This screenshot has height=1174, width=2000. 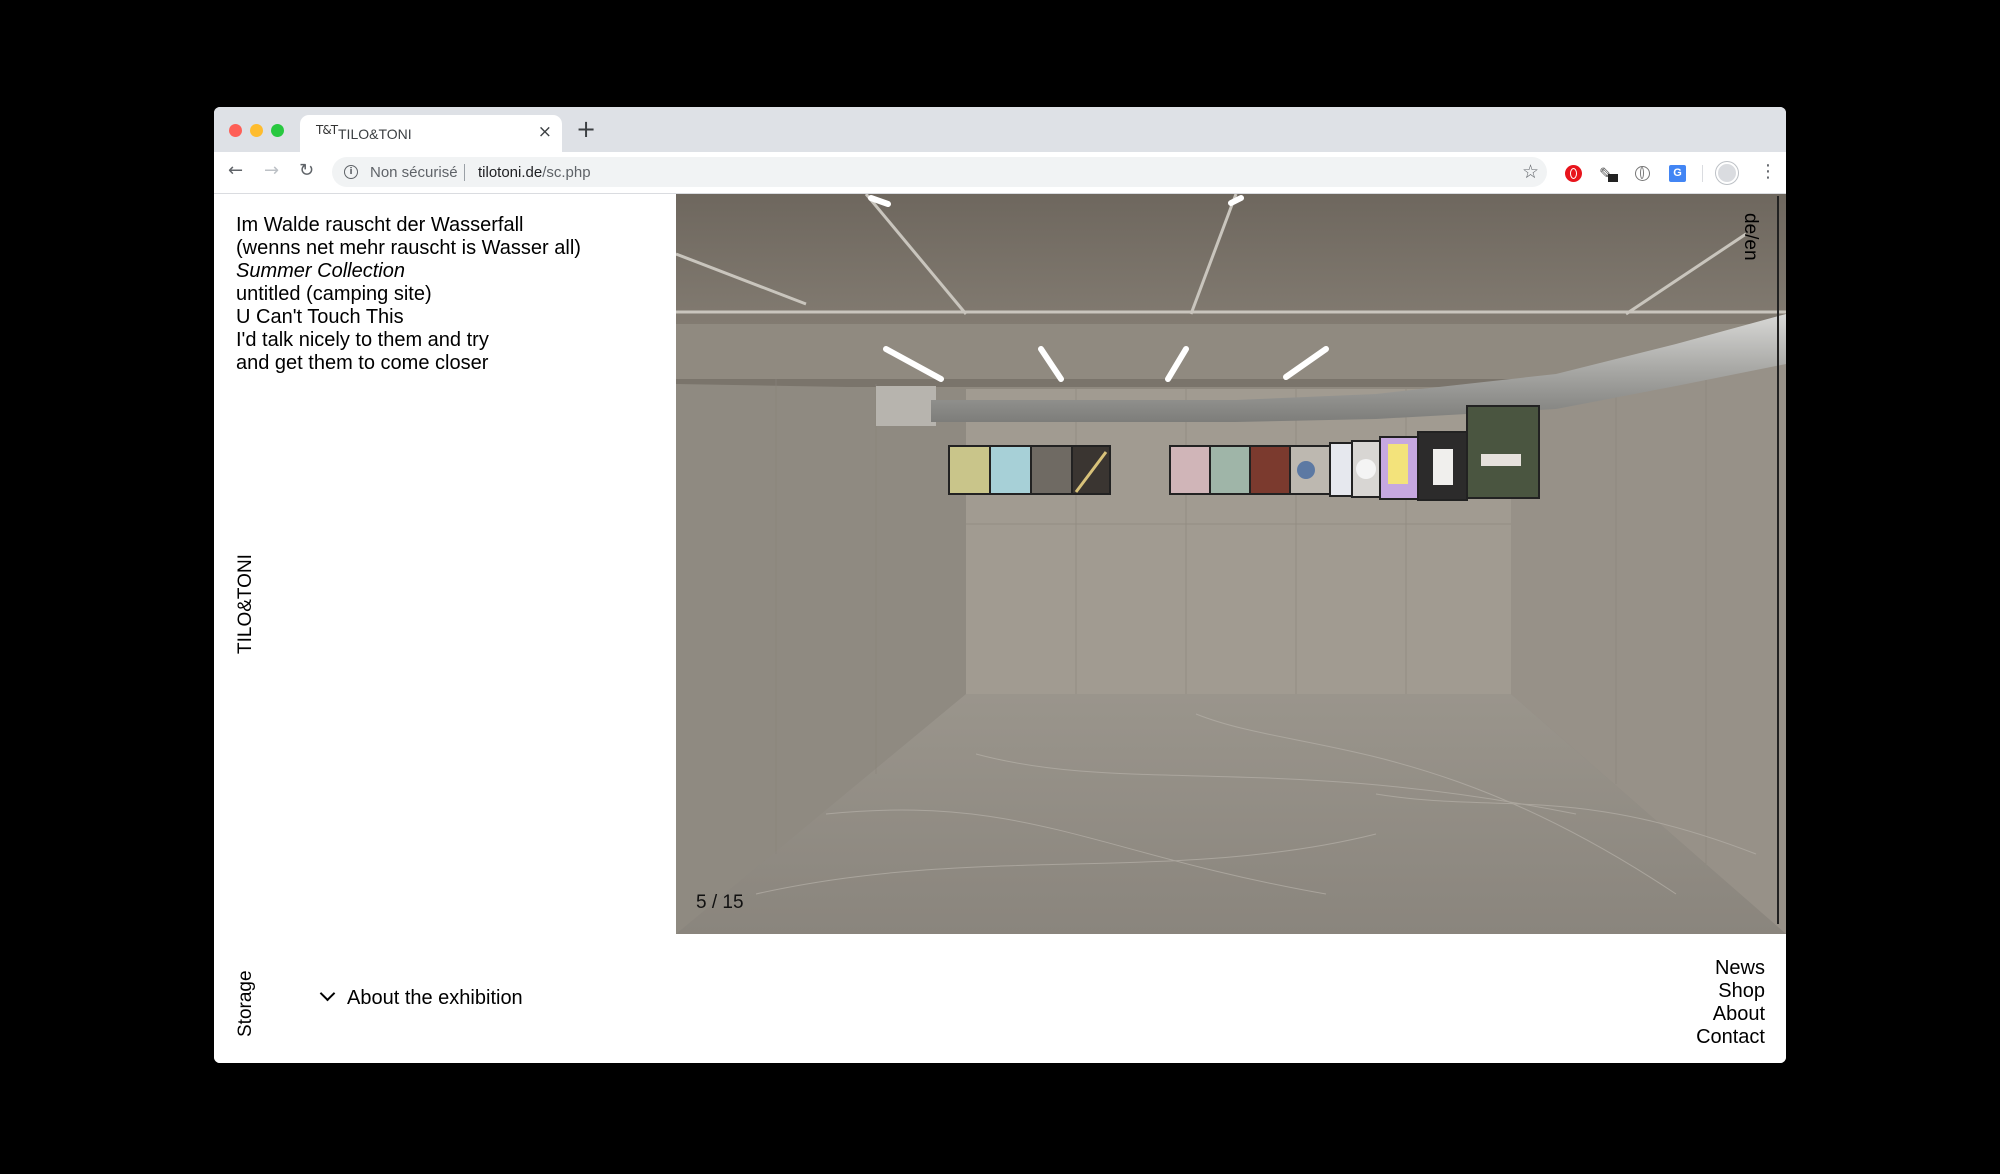 I want to click on brand-logo: TILO&TONI, so click(x=246, y=604).